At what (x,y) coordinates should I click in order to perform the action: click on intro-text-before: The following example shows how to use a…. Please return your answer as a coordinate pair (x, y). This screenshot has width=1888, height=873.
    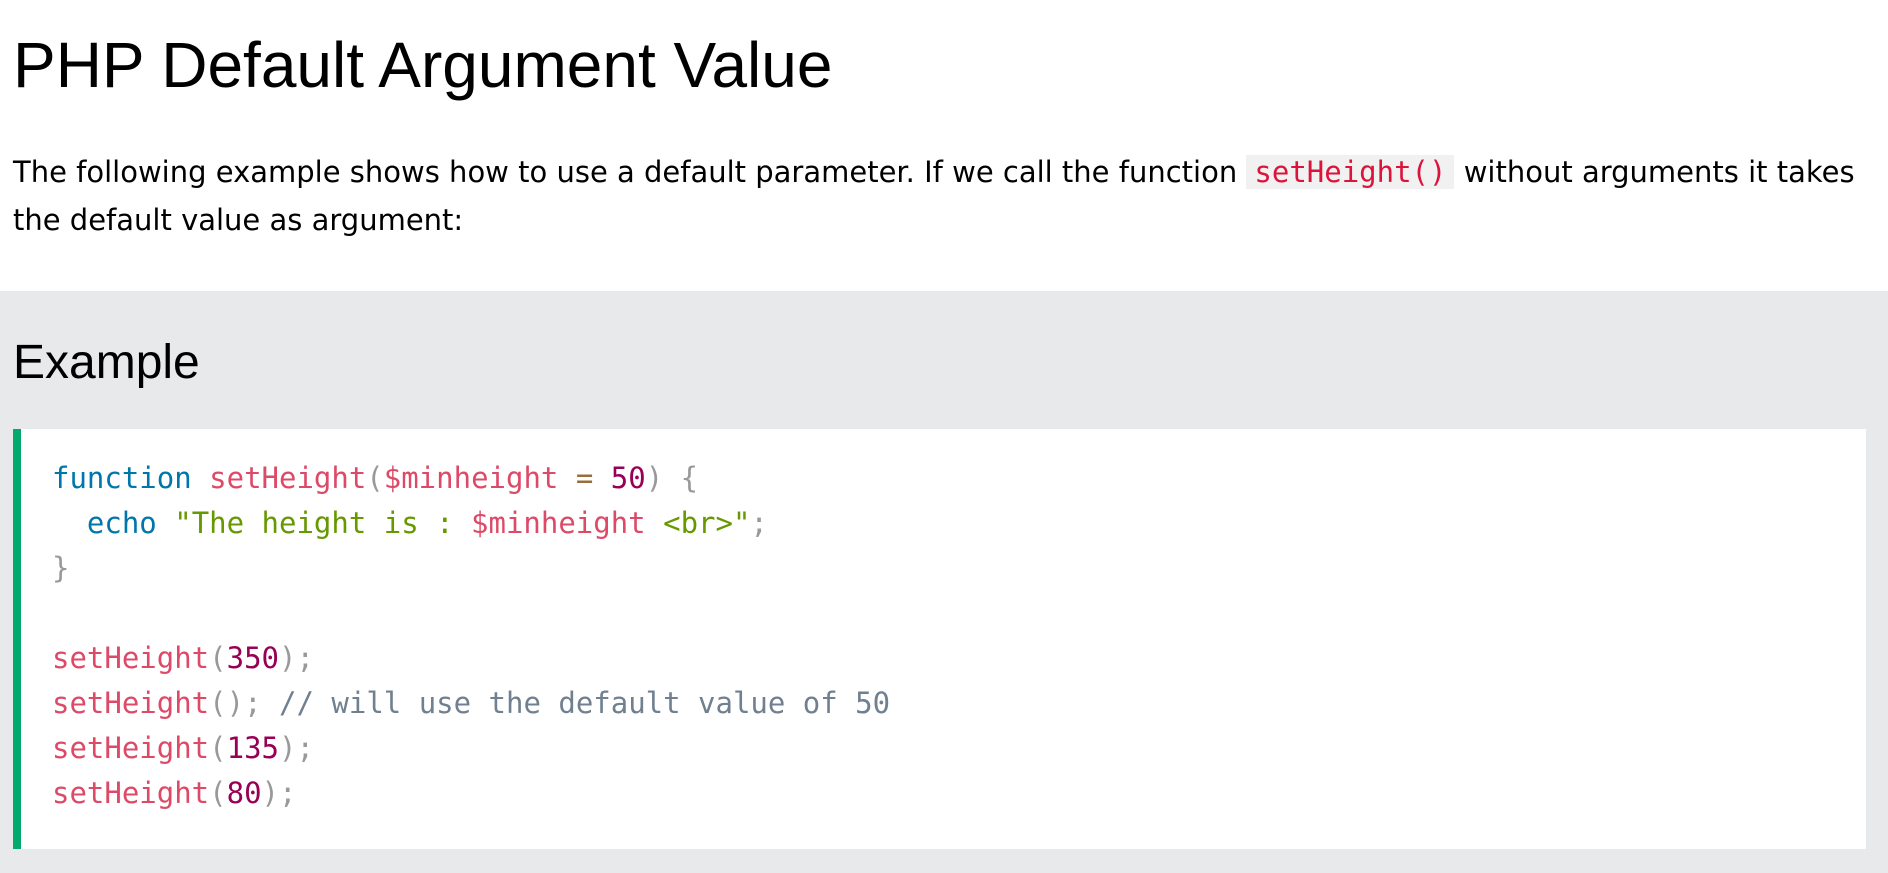
    Looking at the image, I should click on (630, 172).